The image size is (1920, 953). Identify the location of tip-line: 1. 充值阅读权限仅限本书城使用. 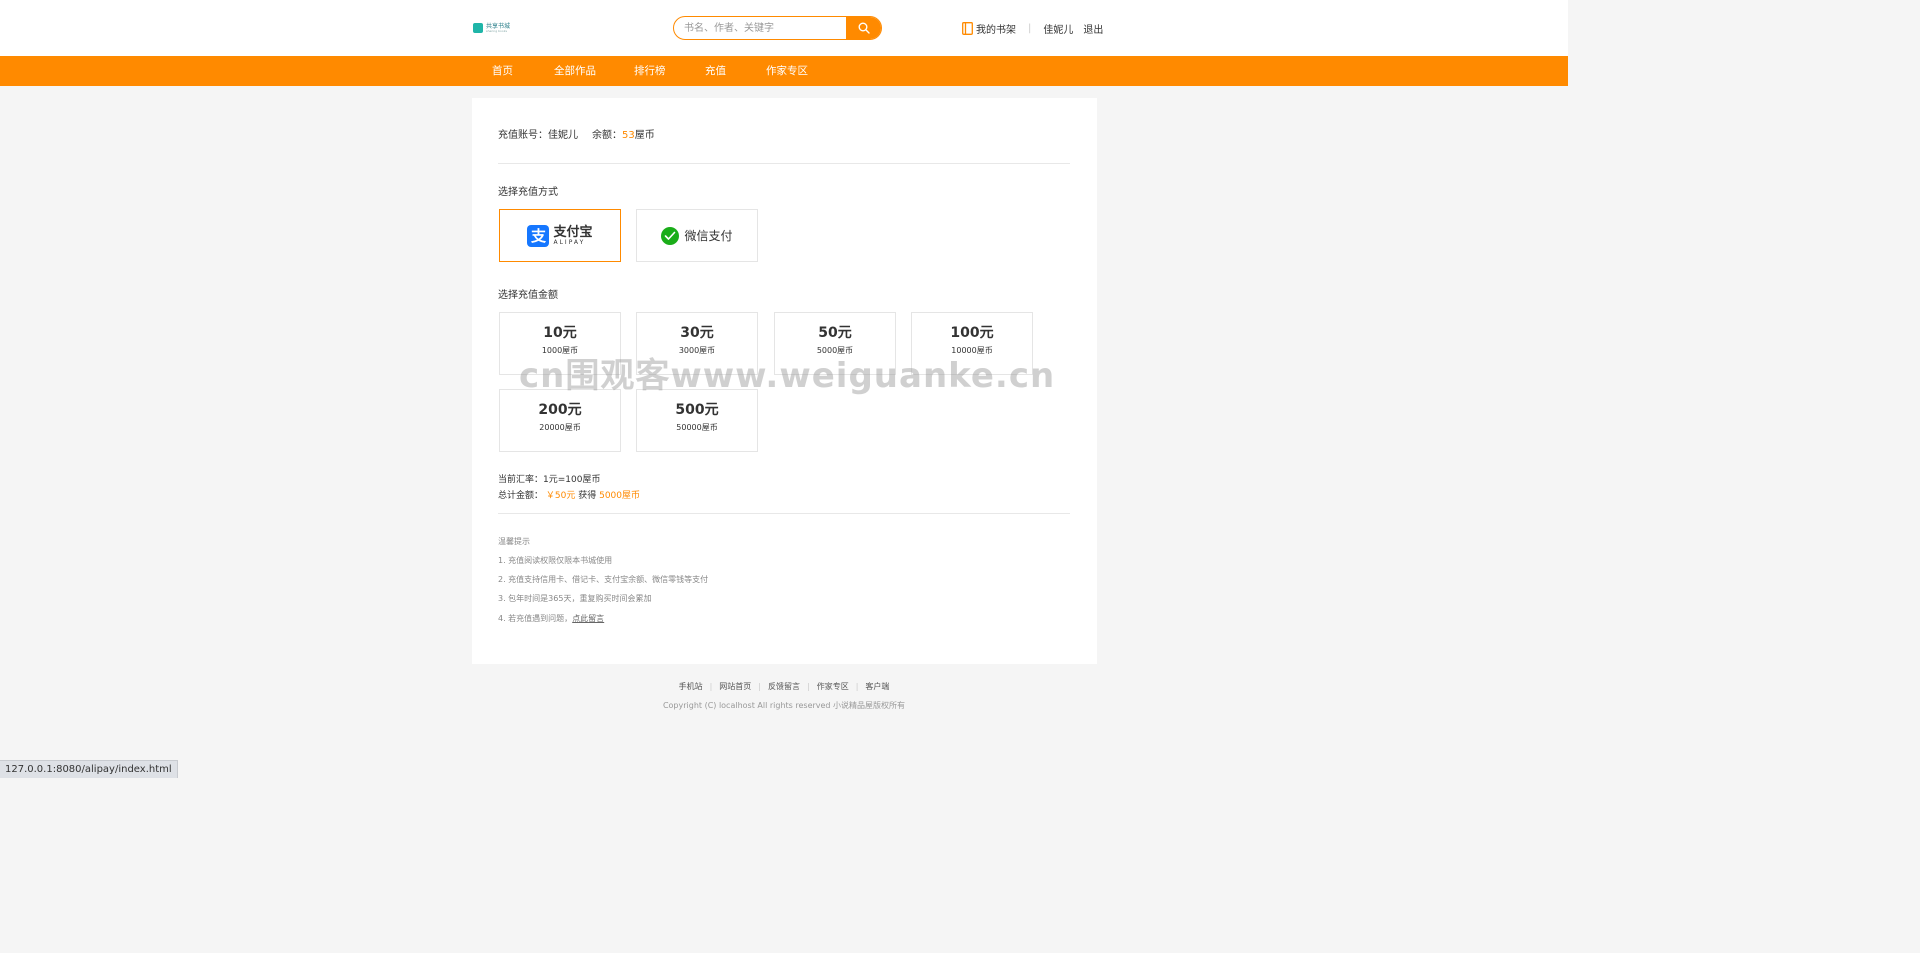
(555, 560).